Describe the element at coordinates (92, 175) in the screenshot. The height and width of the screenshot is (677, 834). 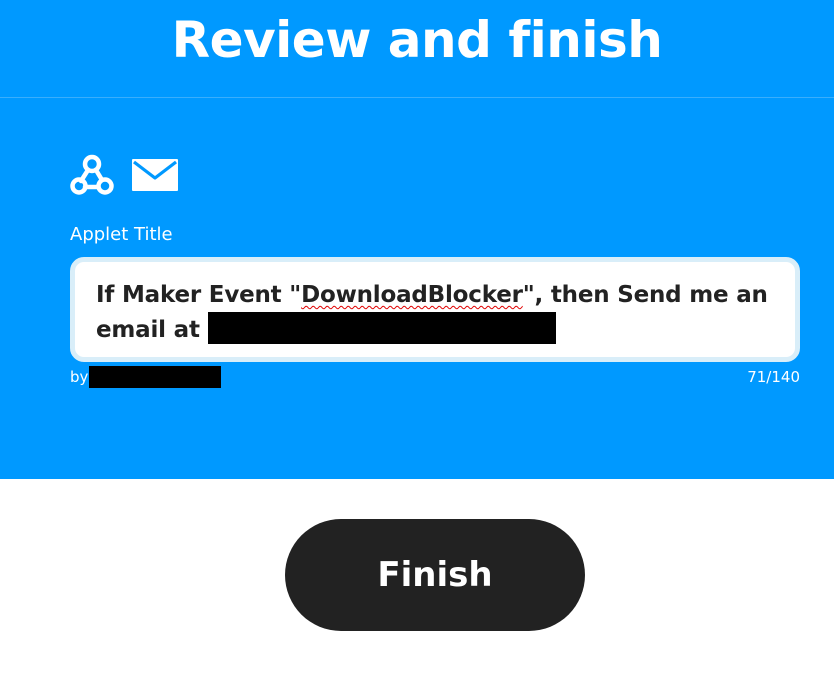
I see `webhooks-icon` at that location.